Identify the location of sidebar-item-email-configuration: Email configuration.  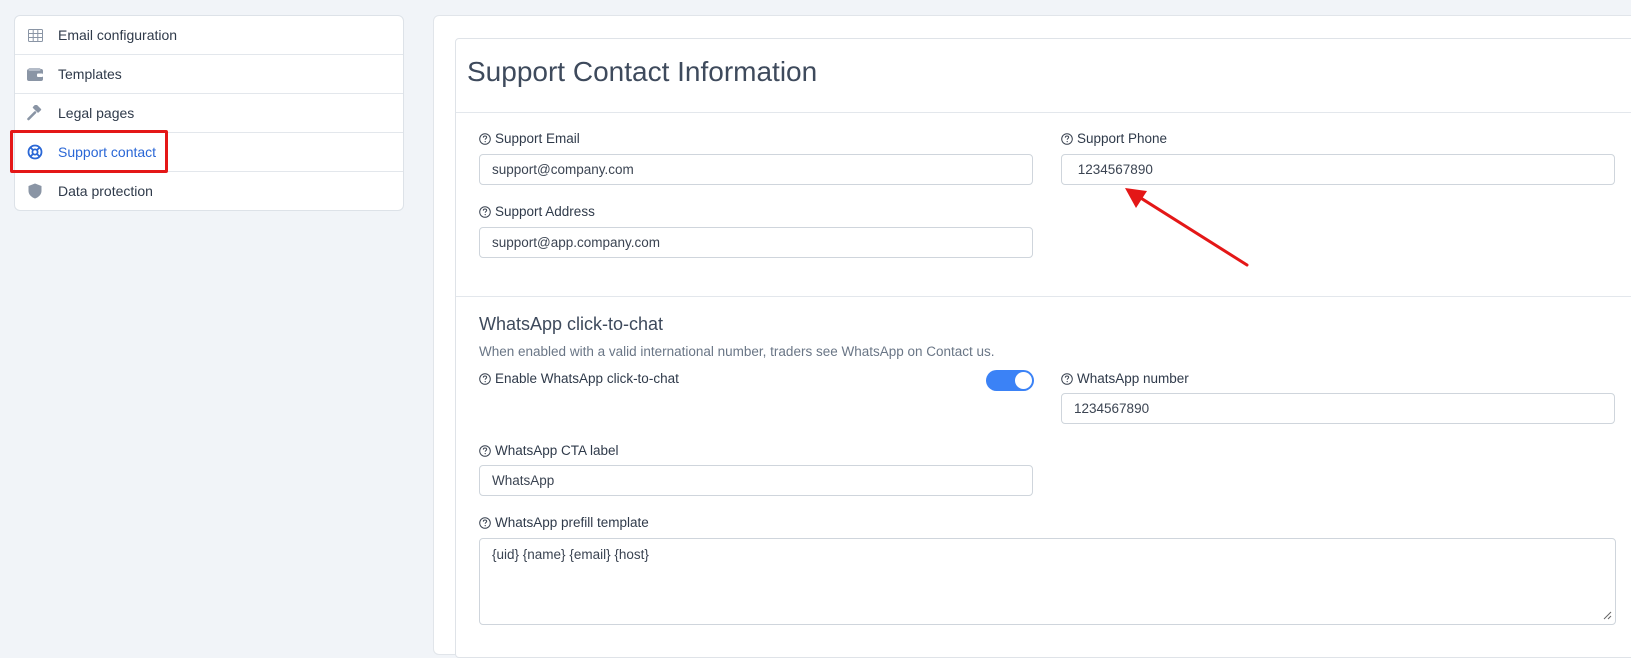
(209, 35).